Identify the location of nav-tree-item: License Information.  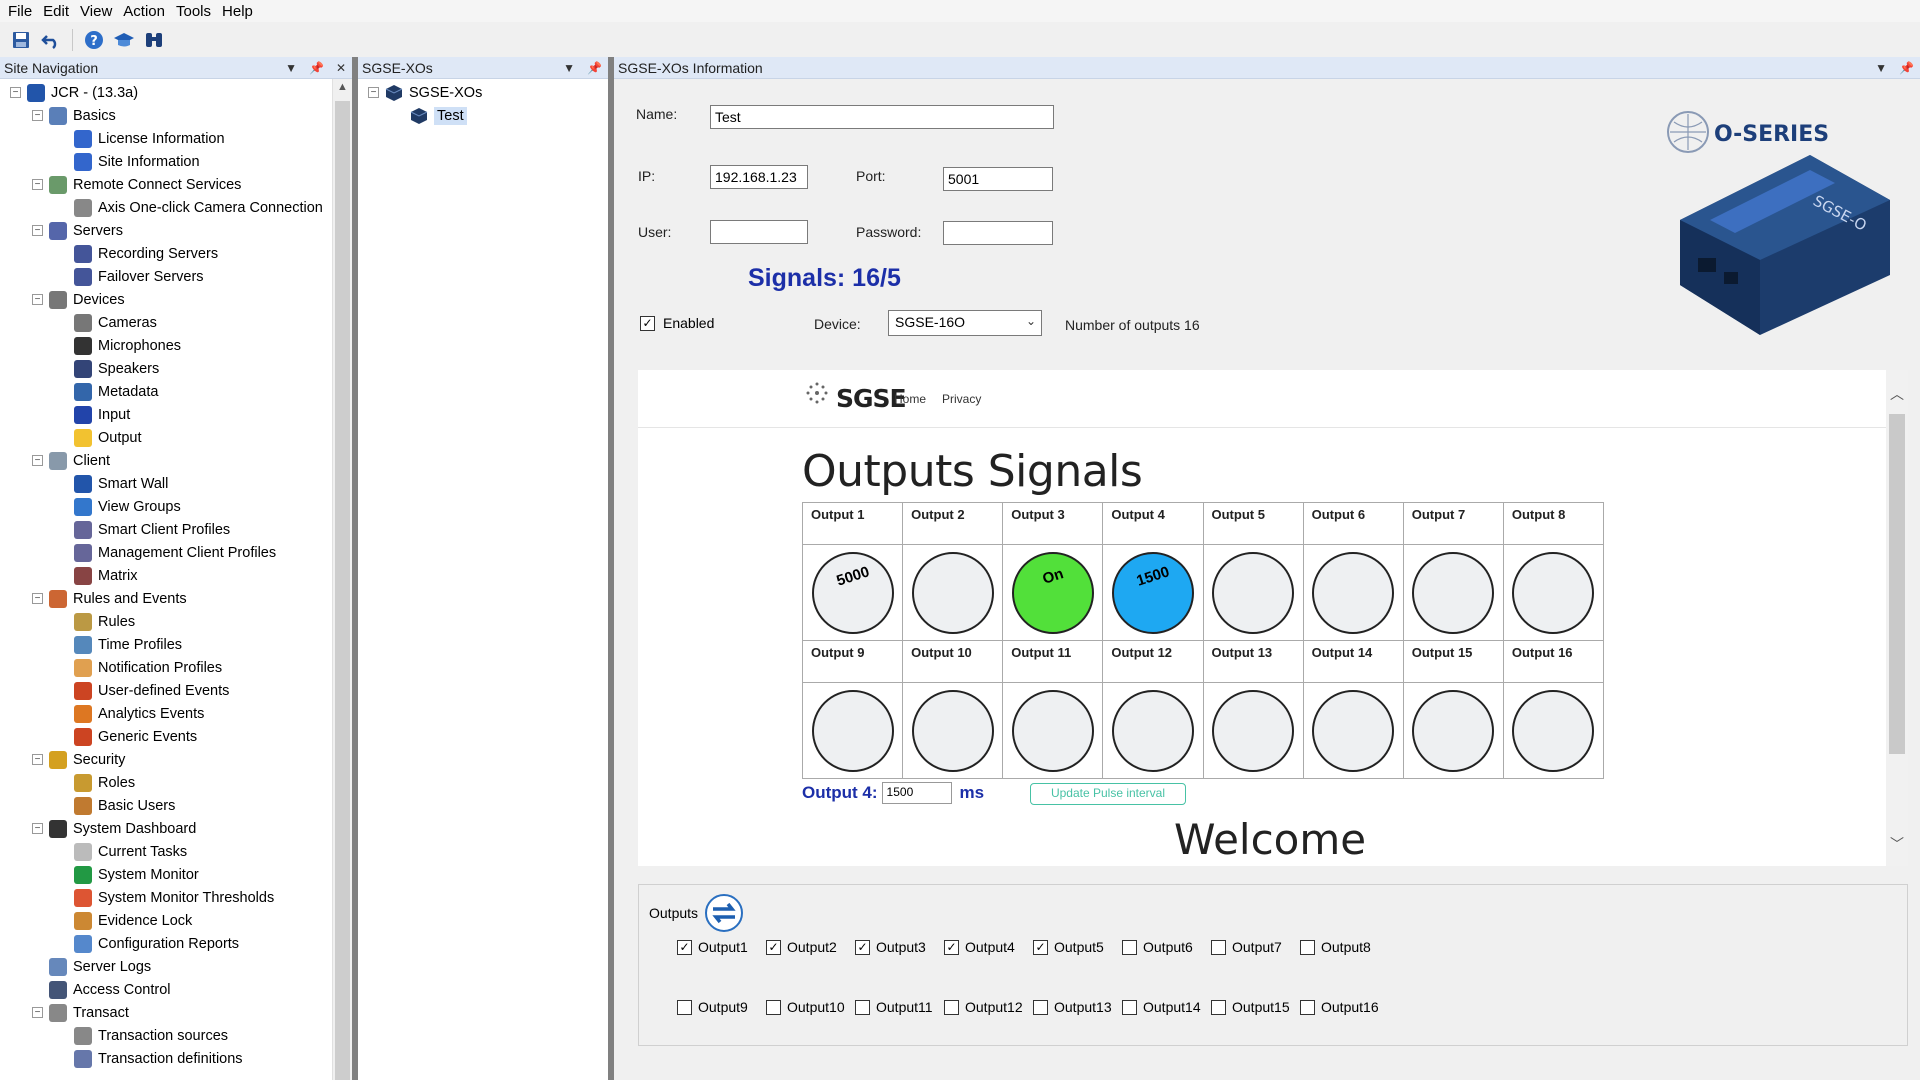
(166, 138).